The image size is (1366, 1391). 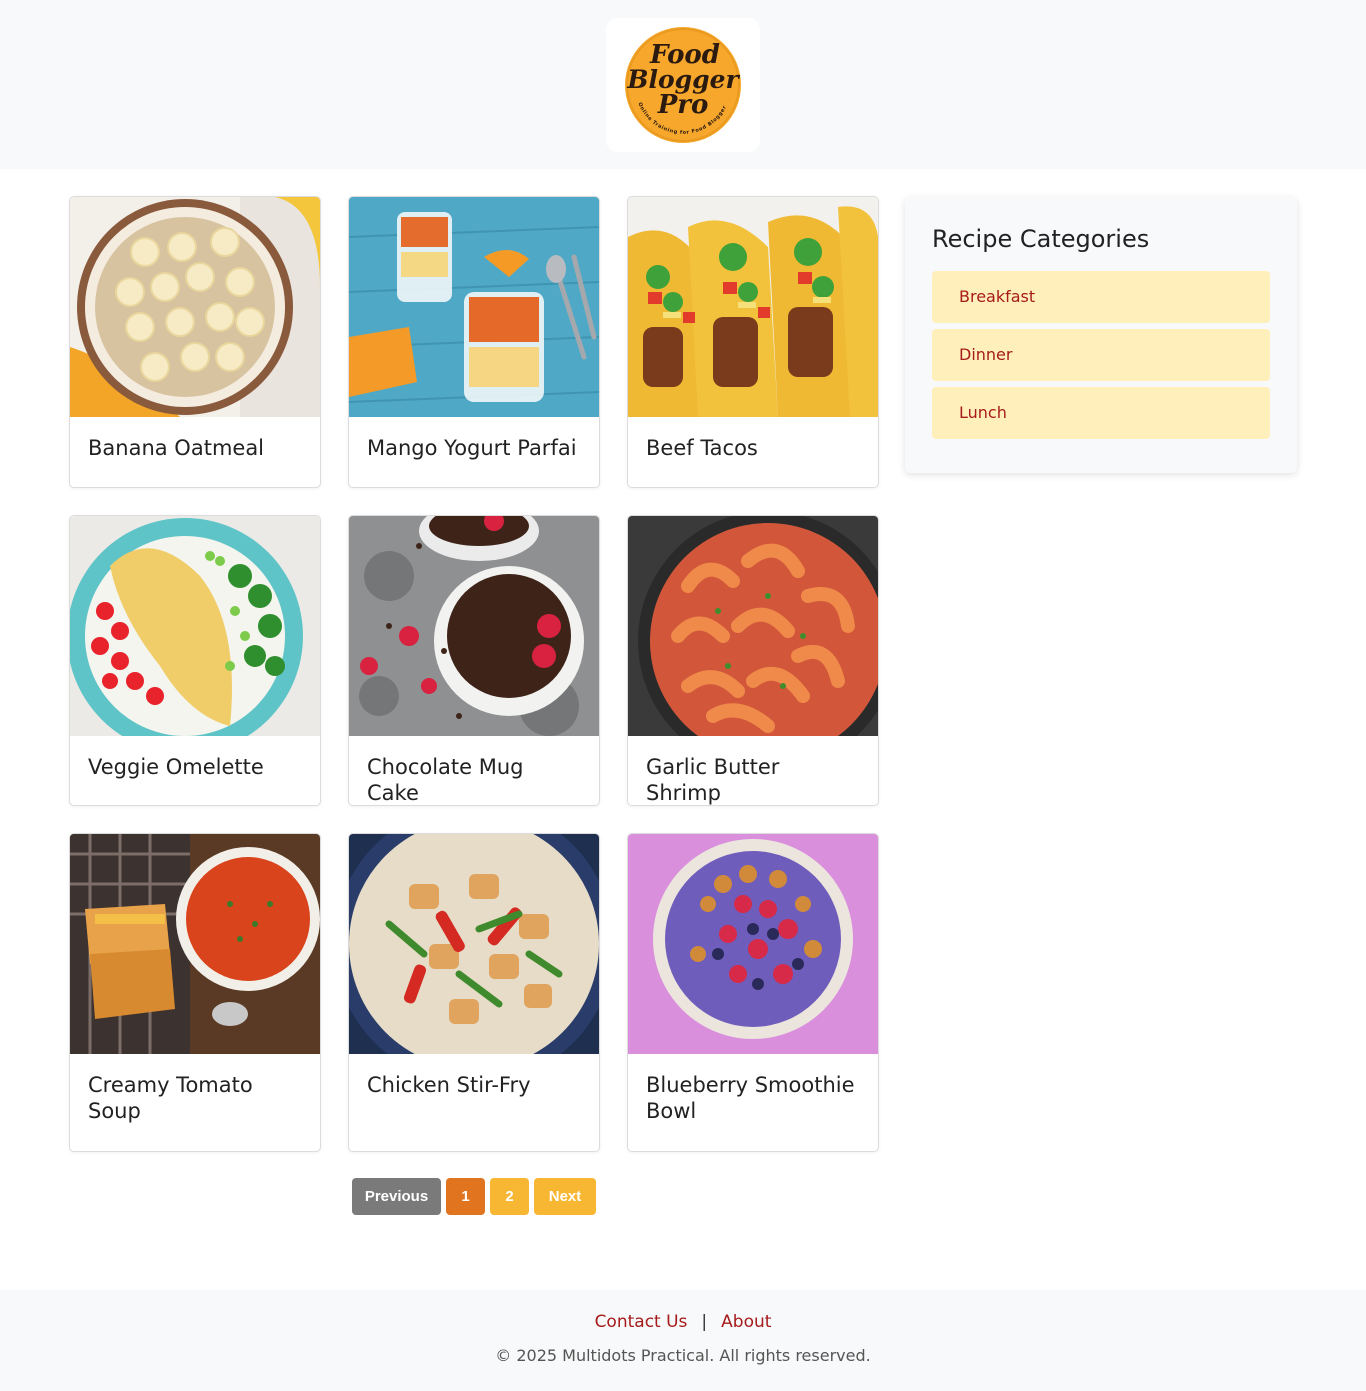 I want to click on veggie-omelette-image, so click(x=195, y=626).